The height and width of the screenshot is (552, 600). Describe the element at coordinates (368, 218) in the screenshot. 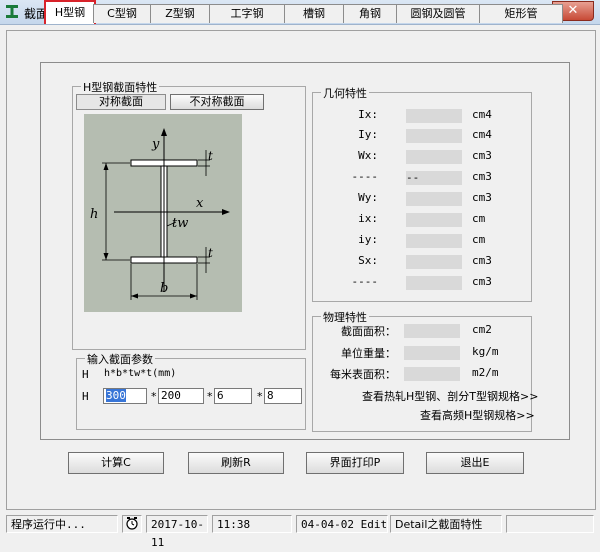

I see `geo-label: ix:` at that location.